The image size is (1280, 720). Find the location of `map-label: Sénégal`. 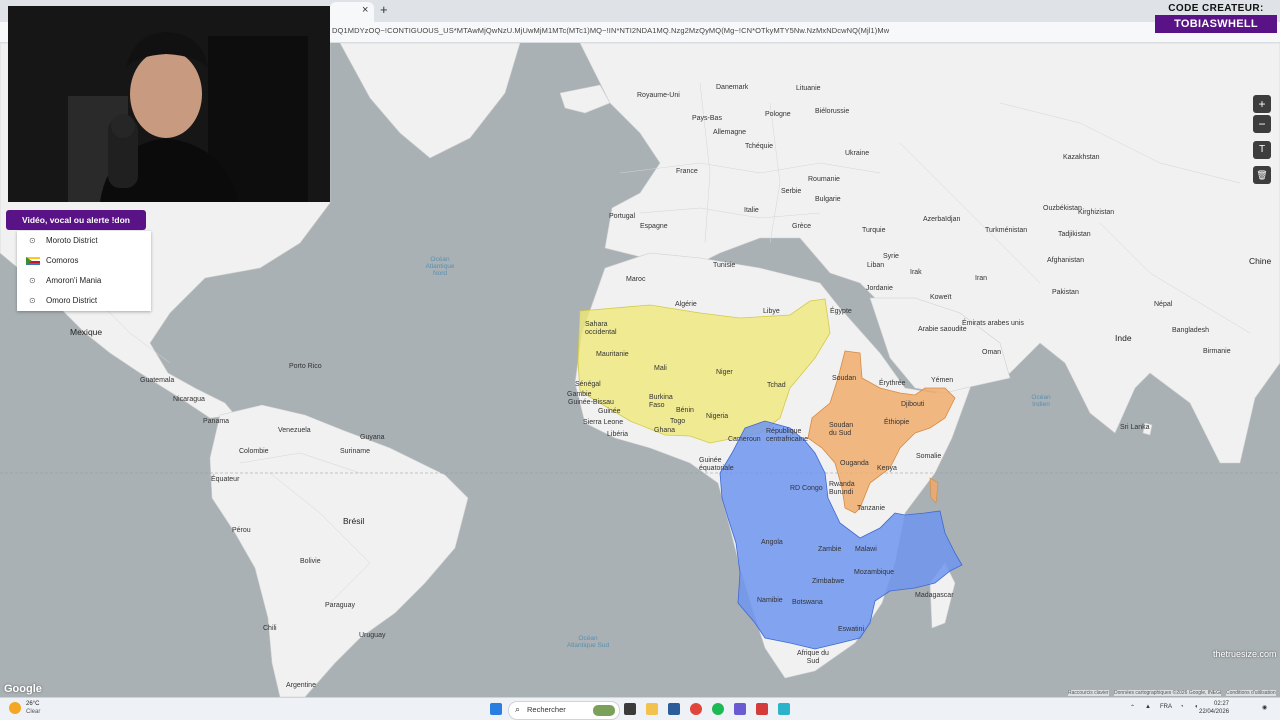

map-label: Sénégal is located at coordinates (588, 384).